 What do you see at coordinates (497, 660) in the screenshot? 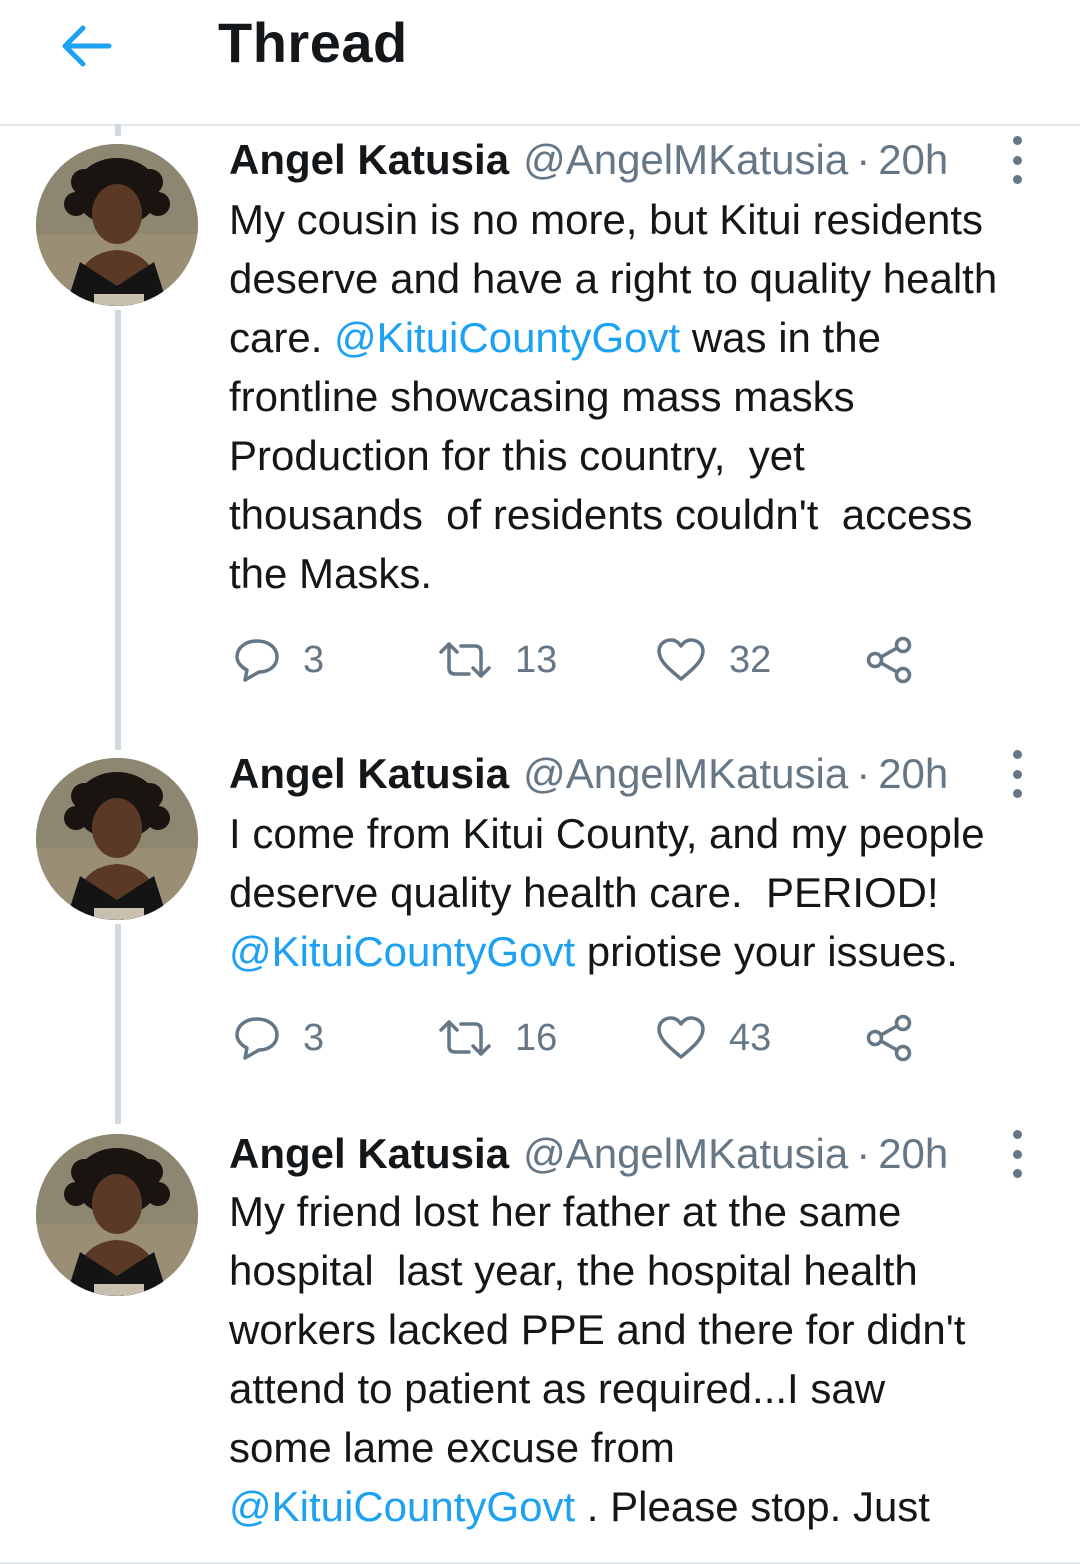
I see `retweet-button: 13` at bounding box center [497, 660].